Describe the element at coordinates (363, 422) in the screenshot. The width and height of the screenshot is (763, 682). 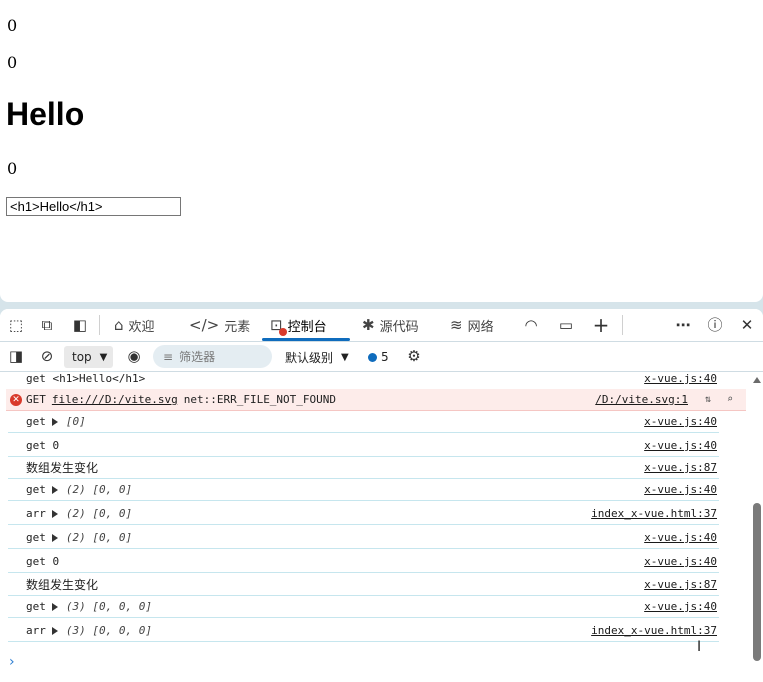
I see `console-row: get [0] x-vue.js:40` at that location.